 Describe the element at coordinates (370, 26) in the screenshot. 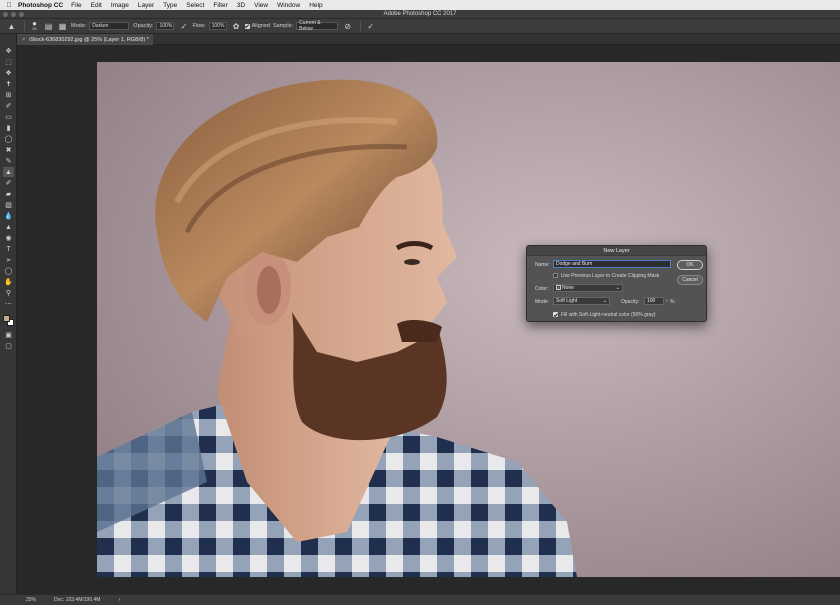

I see `pressure-size-icon: ✓` at that location.